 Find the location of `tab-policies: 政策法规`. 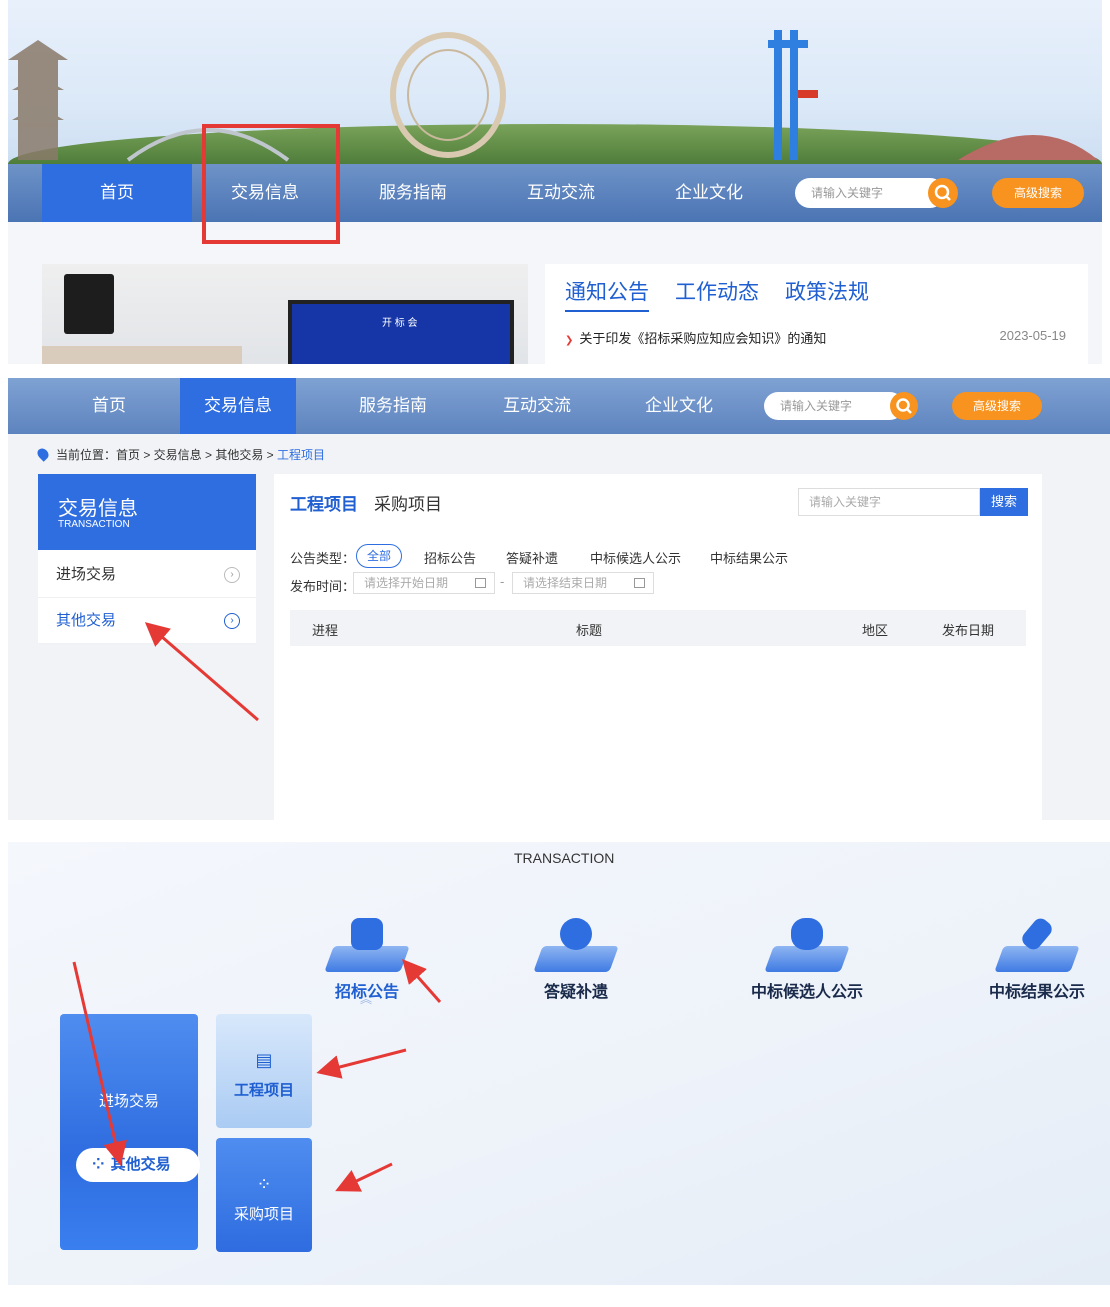

tab-policies: 政策法规 is located at coordinates (827, 291).